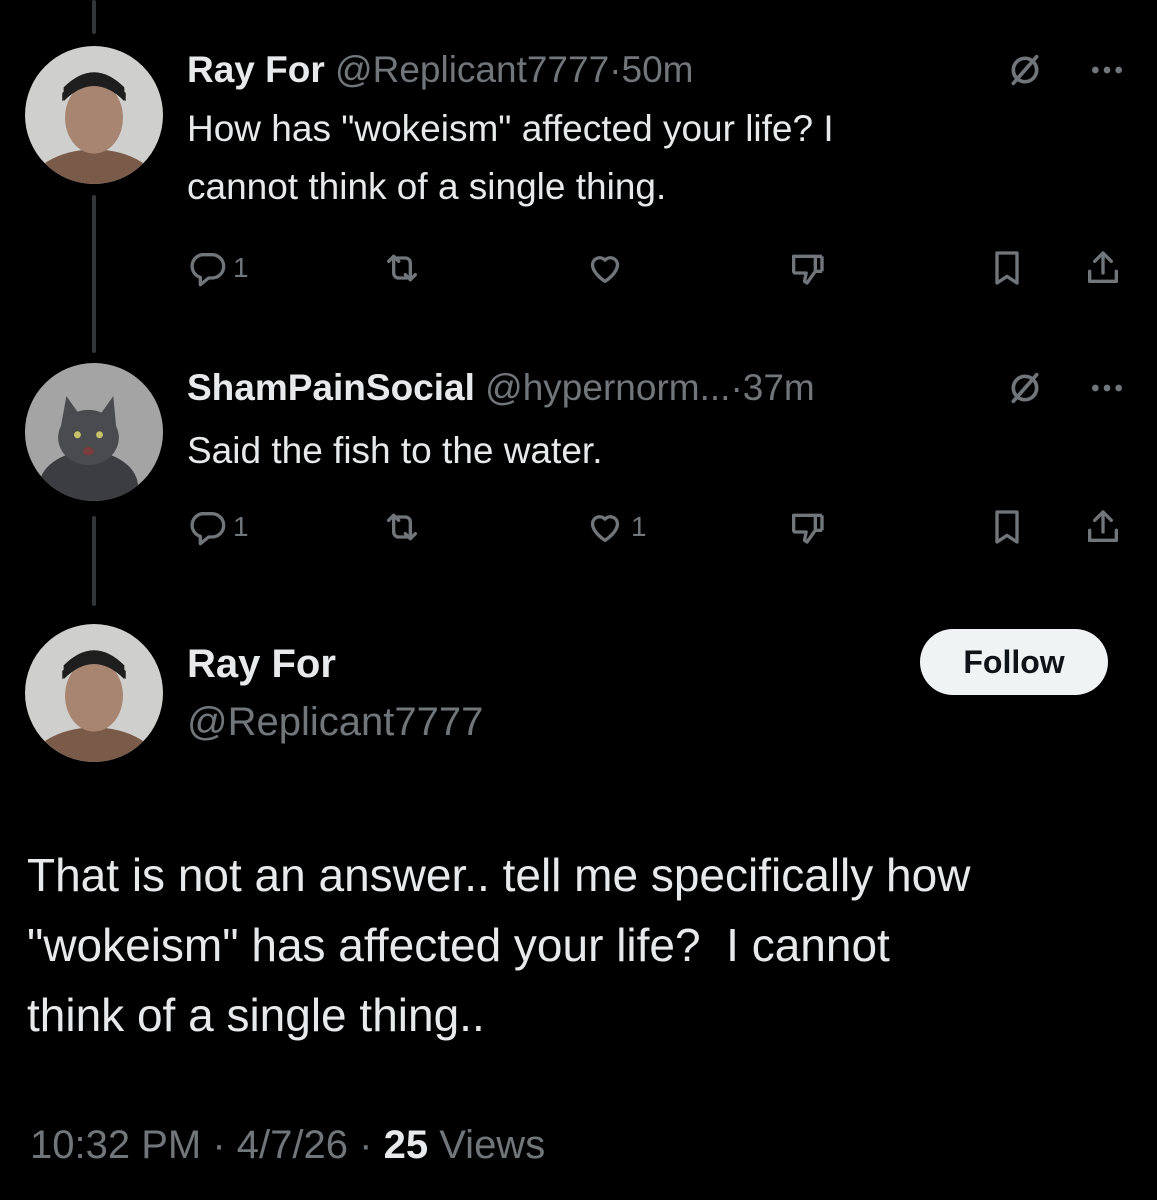 The width and height of the screenshot is (1157, 1200). Describe the element at coordinates (658, 69) in the screenshot. I see `timestamp: 50m` at that location.